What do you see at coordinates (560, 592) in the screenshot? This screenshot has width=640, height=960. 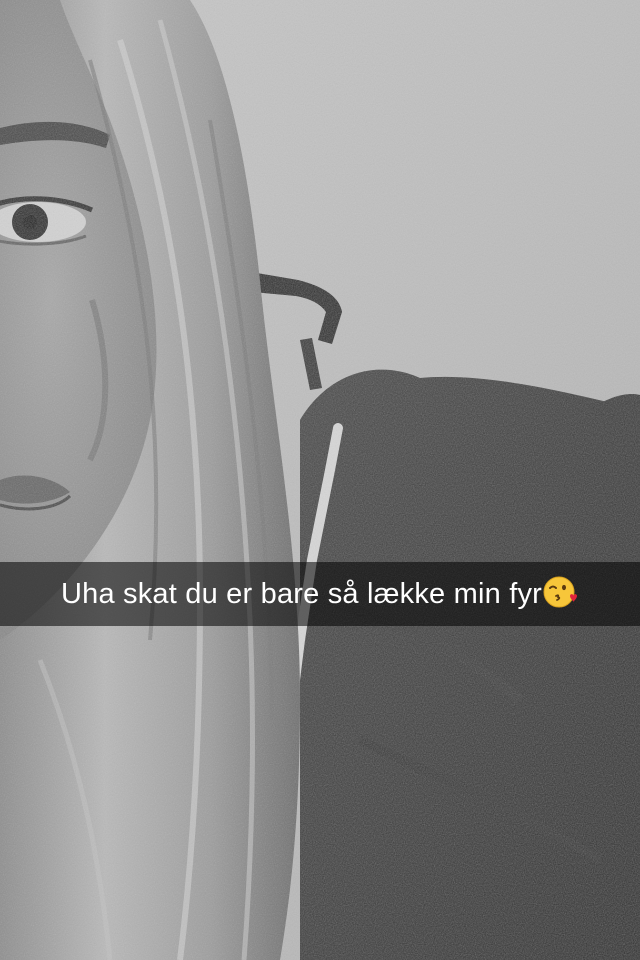 I see `kiss-face-emoji-icon` at bounding box center [560, 592].